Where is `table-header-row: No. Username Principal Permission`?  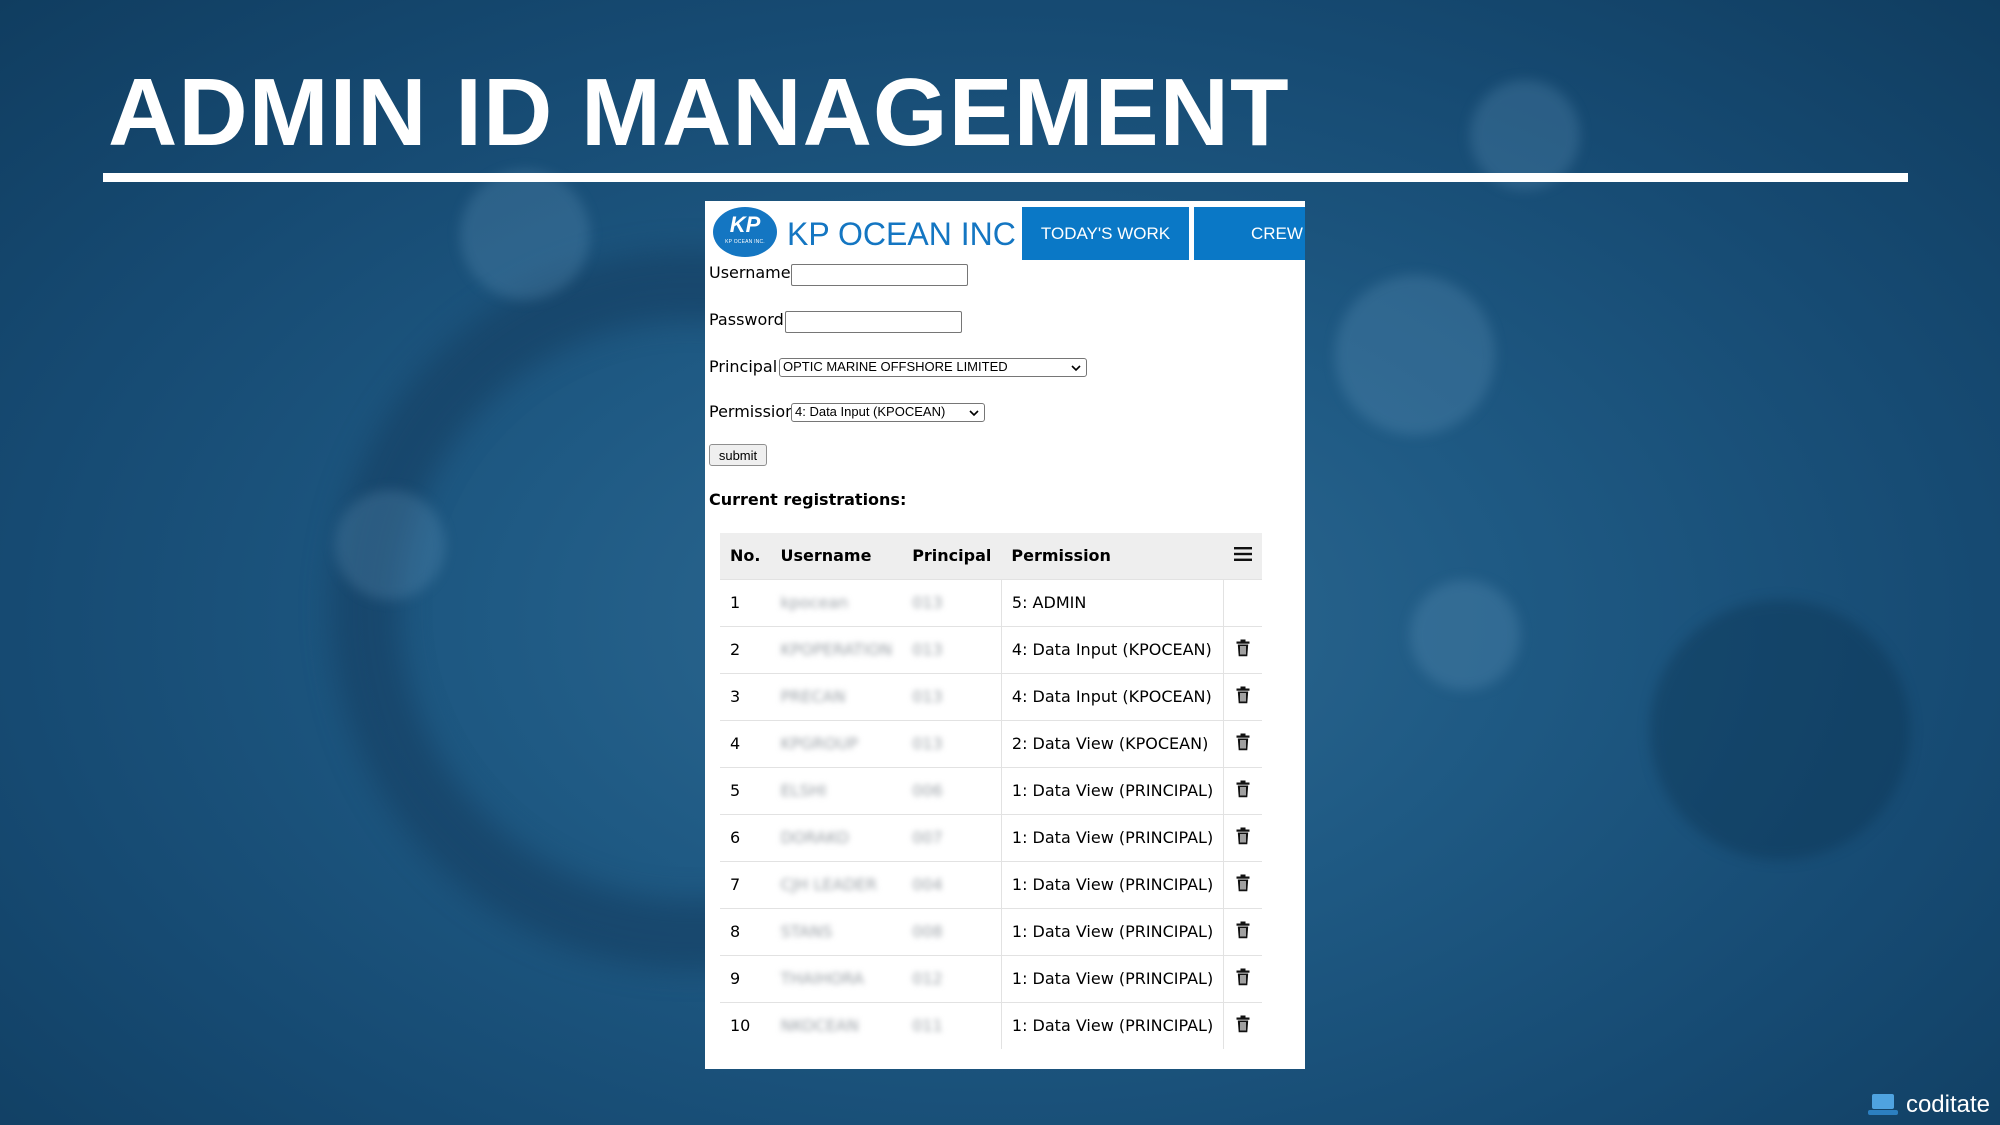
table-header-row: No. Username Principal Permission is located at coordinates (991, 556).